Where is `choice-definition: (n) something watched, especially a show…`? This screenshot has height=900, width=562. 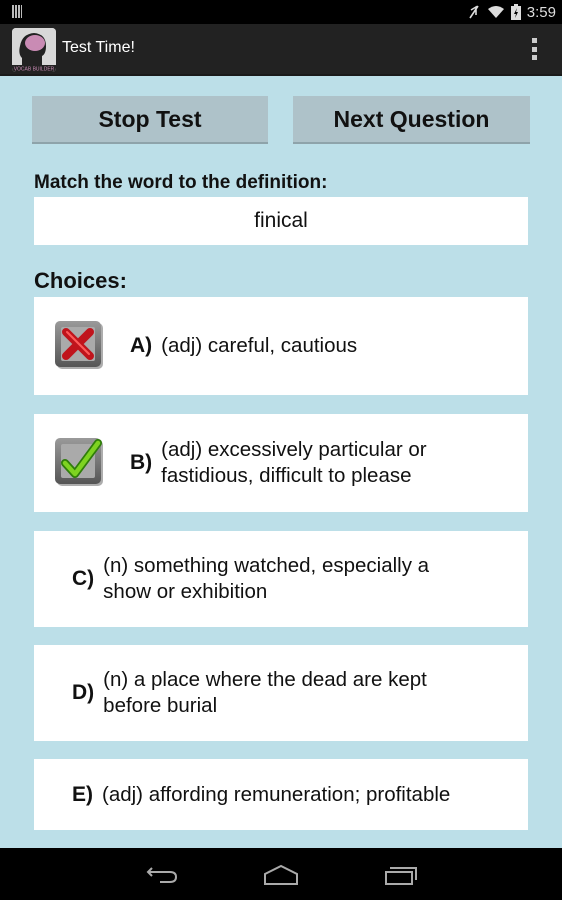
choice-definition: (n) something watched, especially a show… is located at coordinates (266, 578).